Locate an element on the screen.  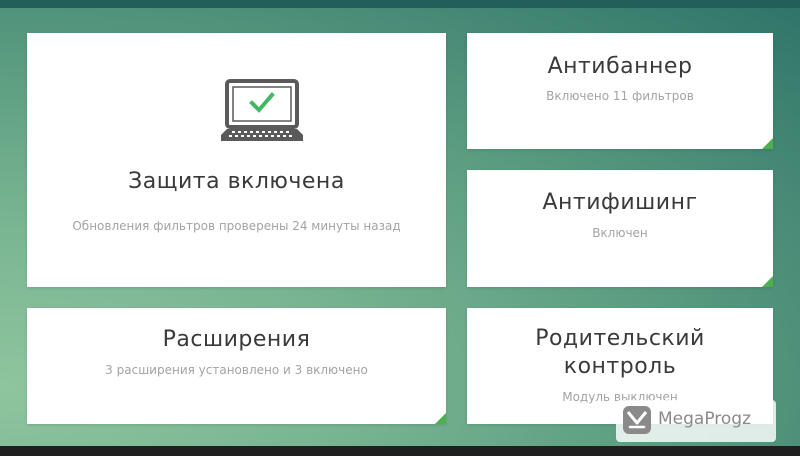
extensions-subtitle: 3 расширения установлено и 3 включено is located at coordinates (236, 370).